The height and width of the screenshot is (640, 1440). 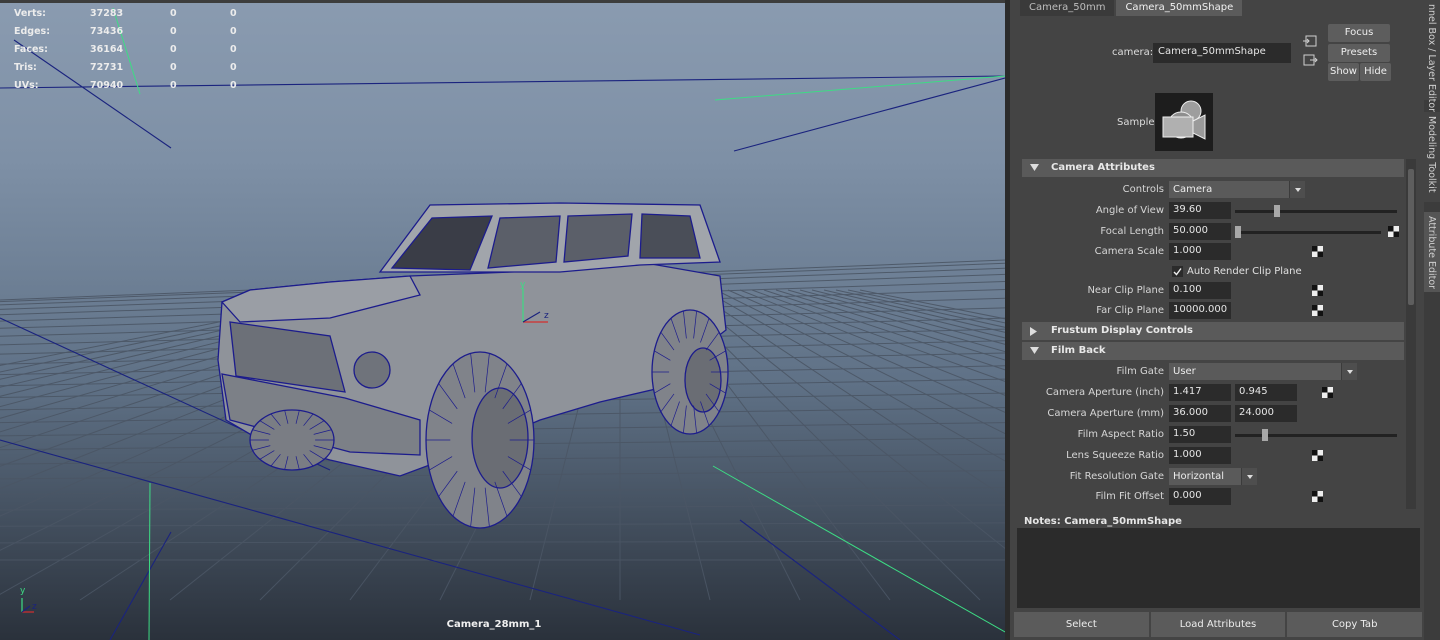 What do you see at coordinates (1200, 434) in the screenshot?
I see `film-aspect-field: 1.50` at bounding box center [1200, 434].